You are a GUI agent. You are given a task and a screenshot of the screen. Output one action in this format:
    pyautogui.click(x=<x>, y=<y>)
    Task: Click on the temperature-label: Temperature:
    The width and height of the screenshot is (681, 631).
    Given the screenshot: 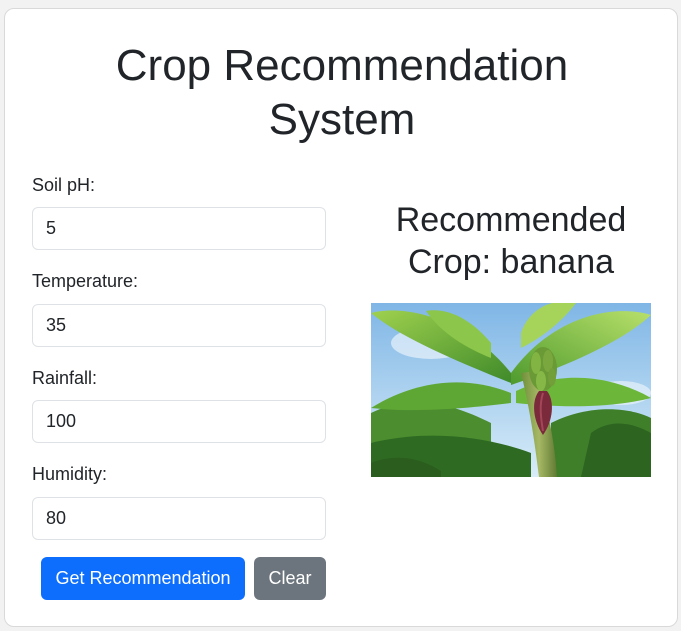 What is the action you would take?
    pyautogui.click(x=85, y=281)
    